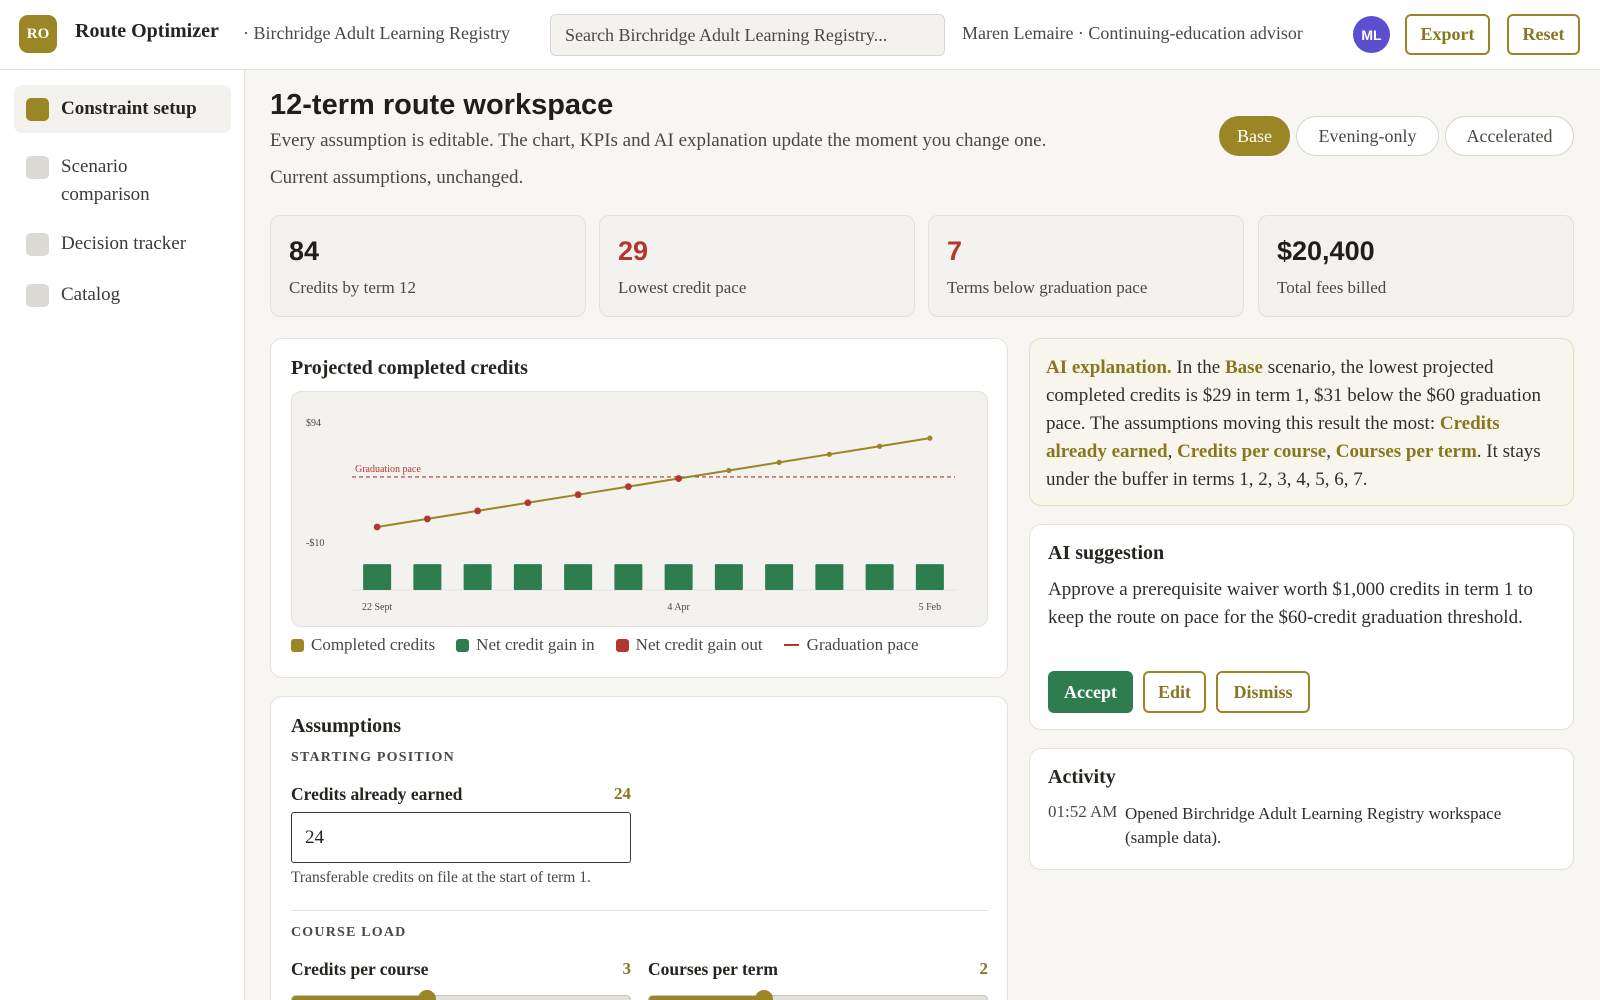 This screenshot has width=1600, height=1000. Describe the element at coordinates (1083, 811) in the screenshot. I see `activity-time: 01:52 AM` at that location.